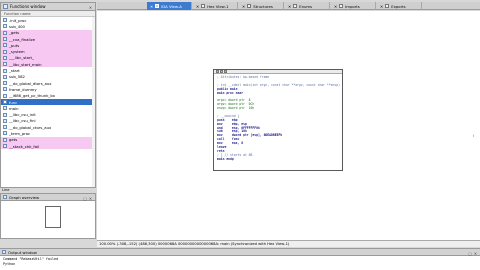  What do you see at coordinates (13, 102) in the screenshot?
I see `function-name: func` at bounding box center [13, 102].